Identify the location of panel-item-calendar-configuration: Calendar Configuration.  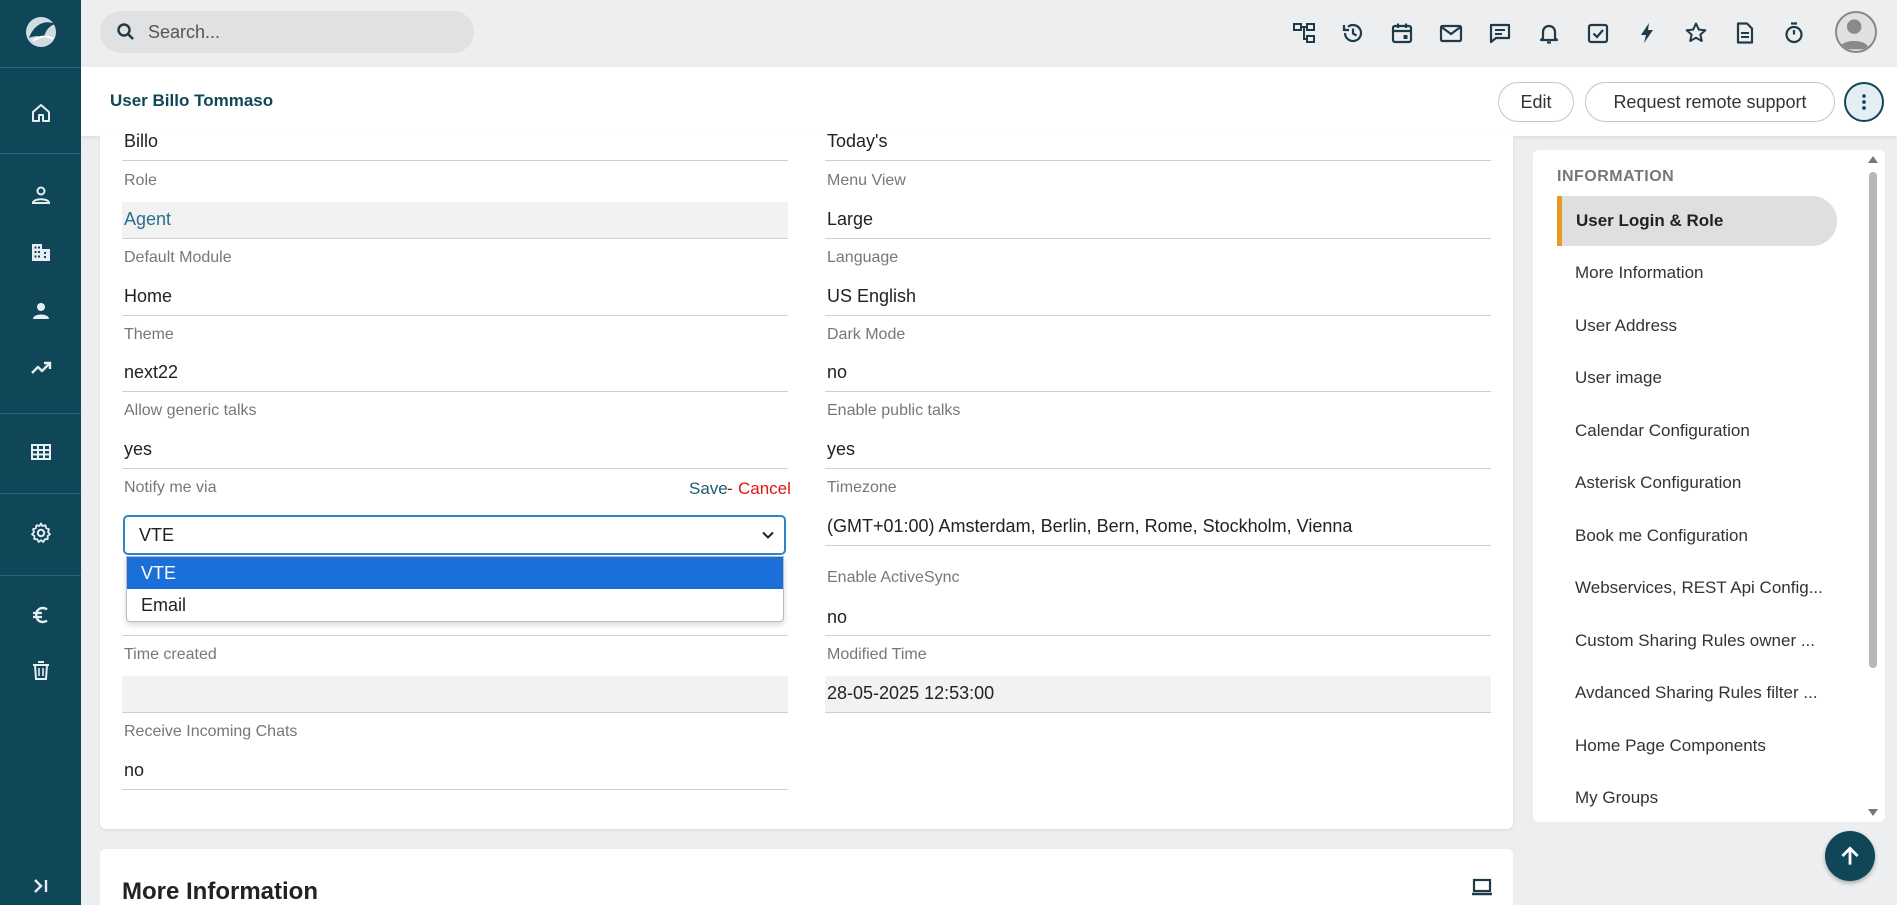
(1697, 431).